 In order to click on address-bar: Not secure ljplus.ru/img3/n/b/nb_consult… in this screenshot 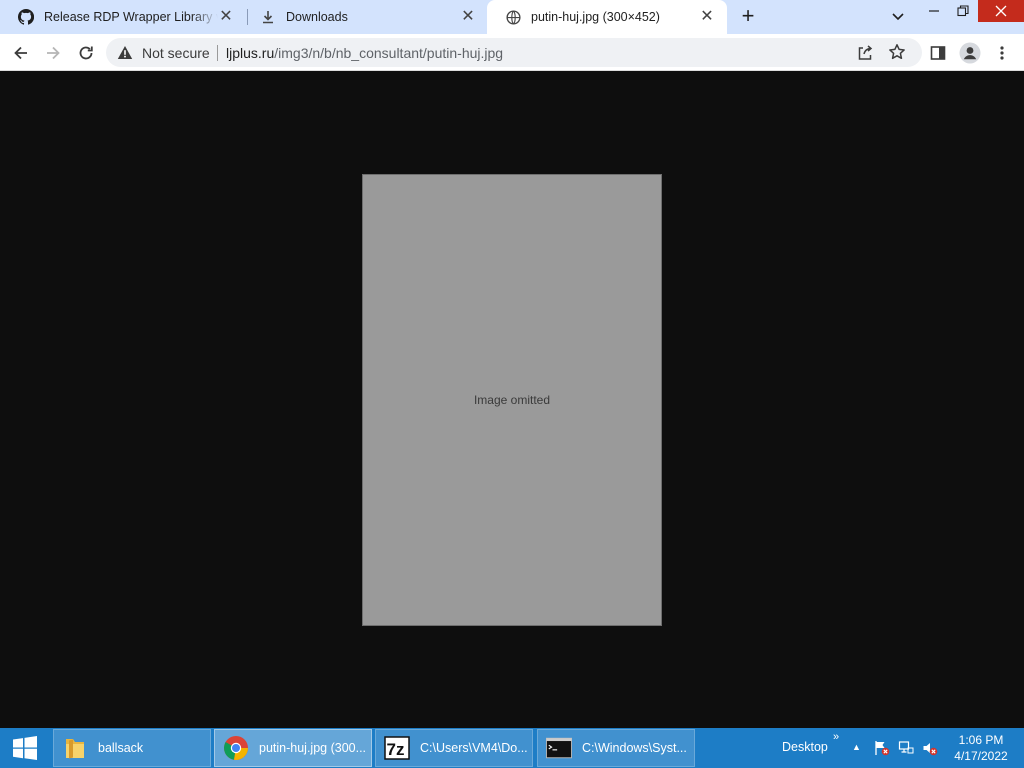, I will do `click(514, 52)`.